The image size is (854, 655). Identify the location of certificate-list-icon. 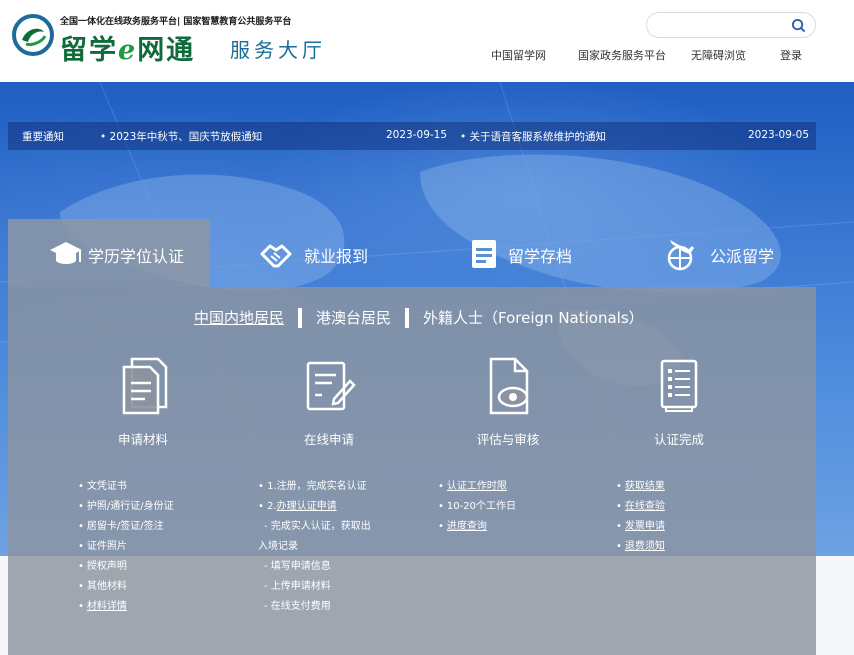
(679, 385).